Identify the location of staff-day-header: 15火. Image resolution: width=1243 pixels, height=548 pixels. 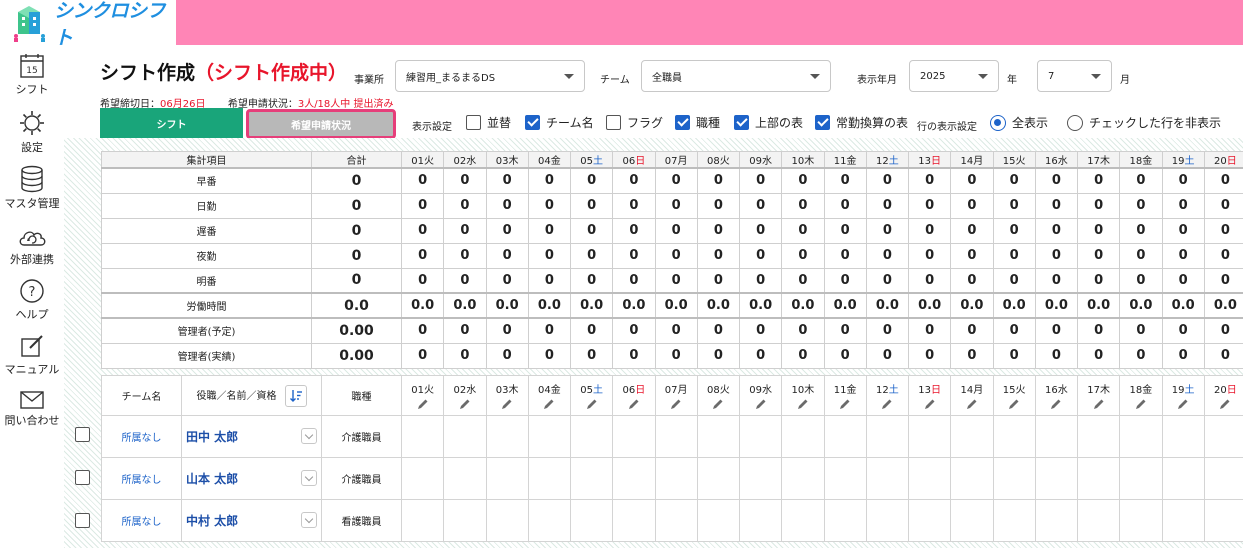
(1014, 395).